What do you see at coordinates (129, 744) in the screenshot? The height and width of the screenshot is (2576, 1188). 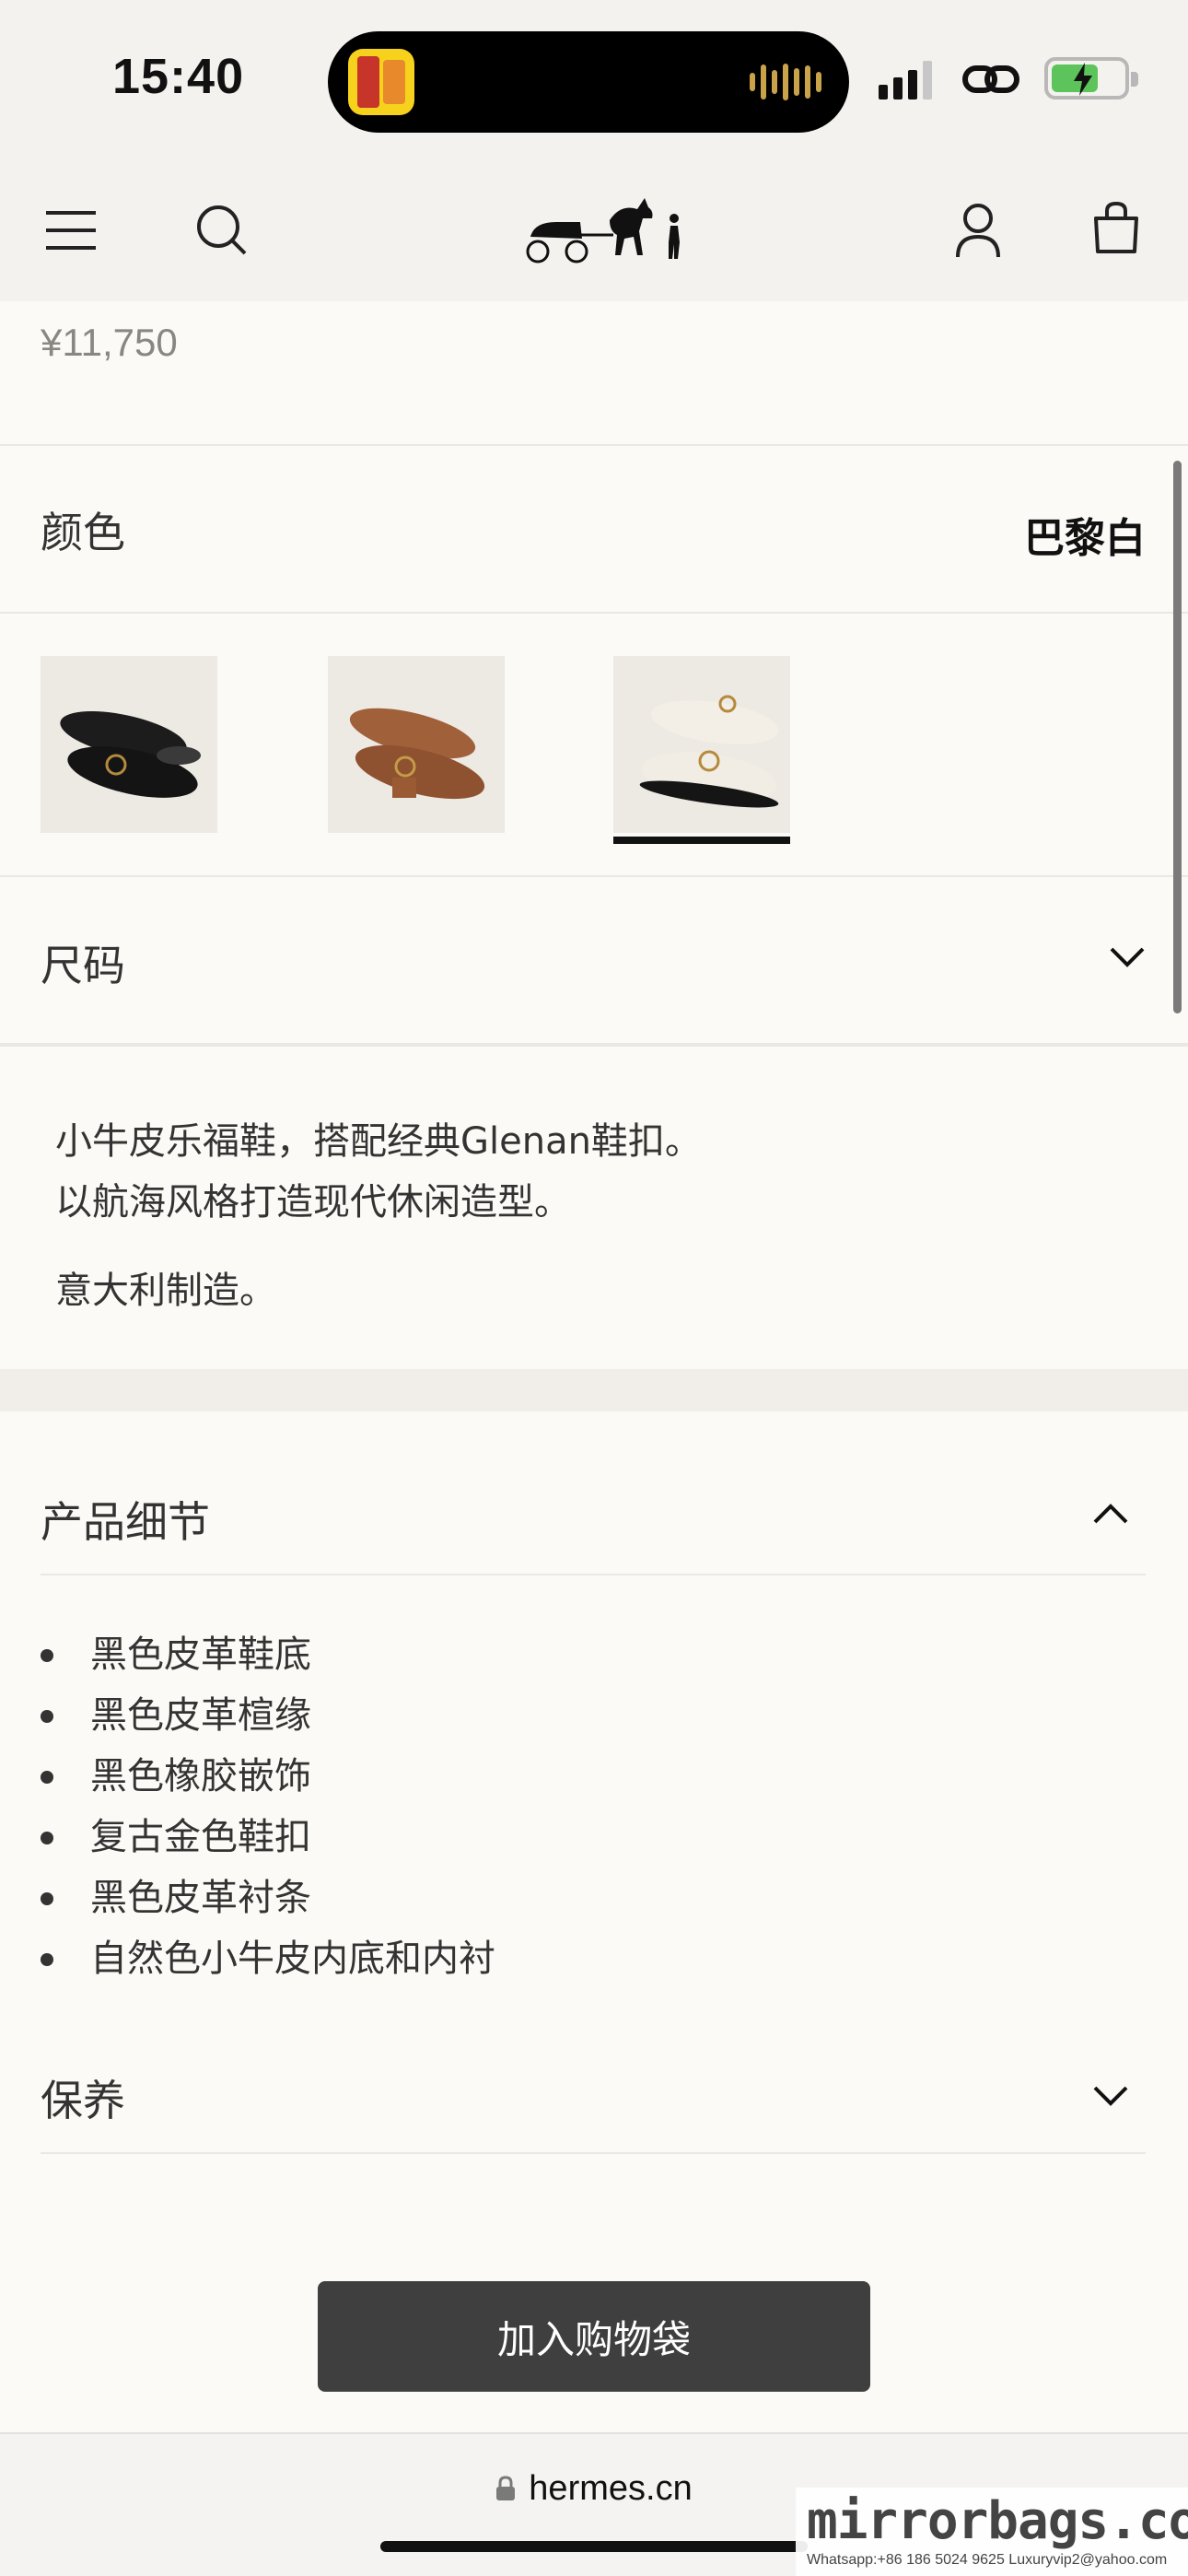 I see `color-swatch-black` at bounding box center [129, 744].